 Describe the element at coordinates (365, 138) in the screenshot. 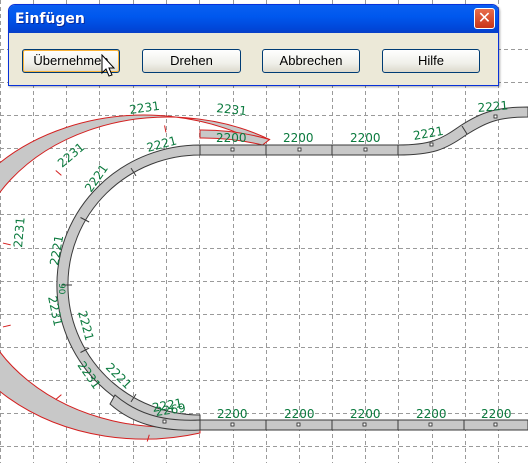

I see `label-upper-s3: 2200` at that location.